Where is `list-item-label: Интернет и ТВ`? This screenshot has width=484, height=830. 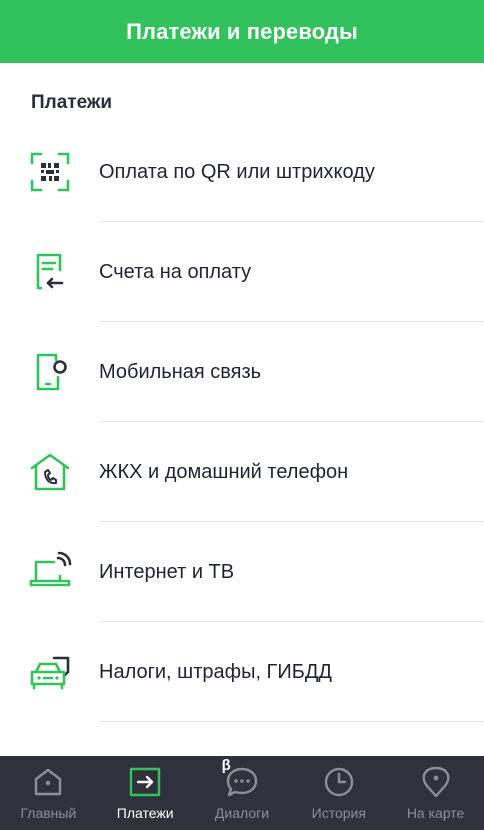
list-item-label: Интернет и ТВ is located at coordinates (167, 571).